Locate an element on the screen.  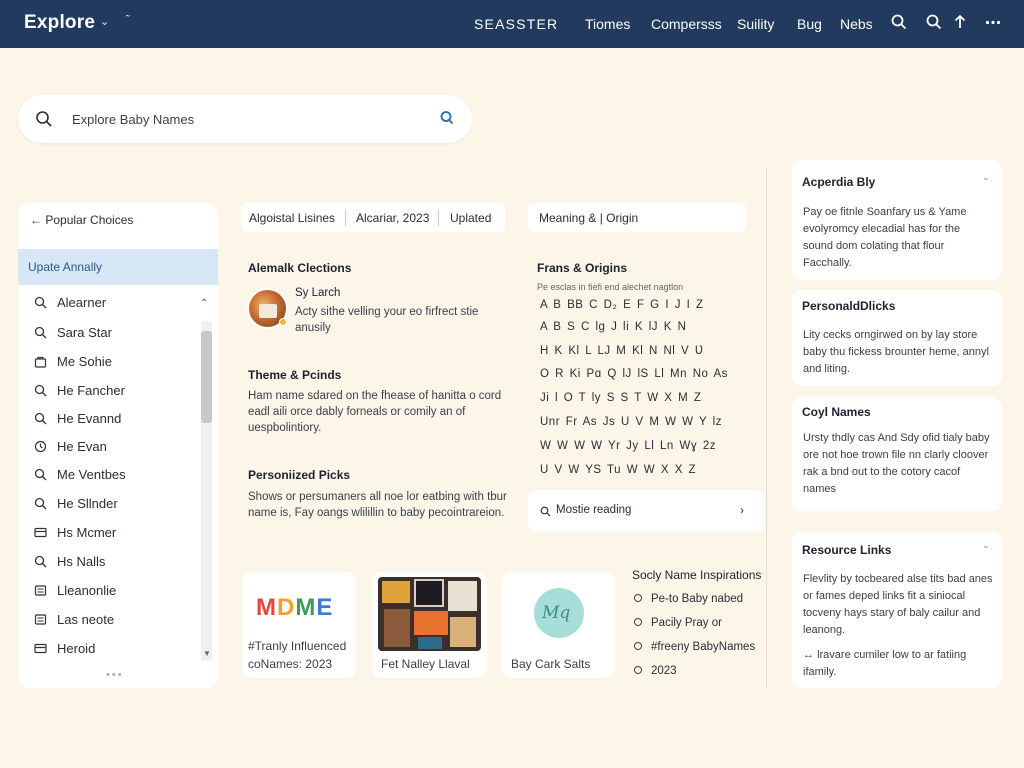
most-like-button: Mostie reading › is located at coordinates (646, 511).